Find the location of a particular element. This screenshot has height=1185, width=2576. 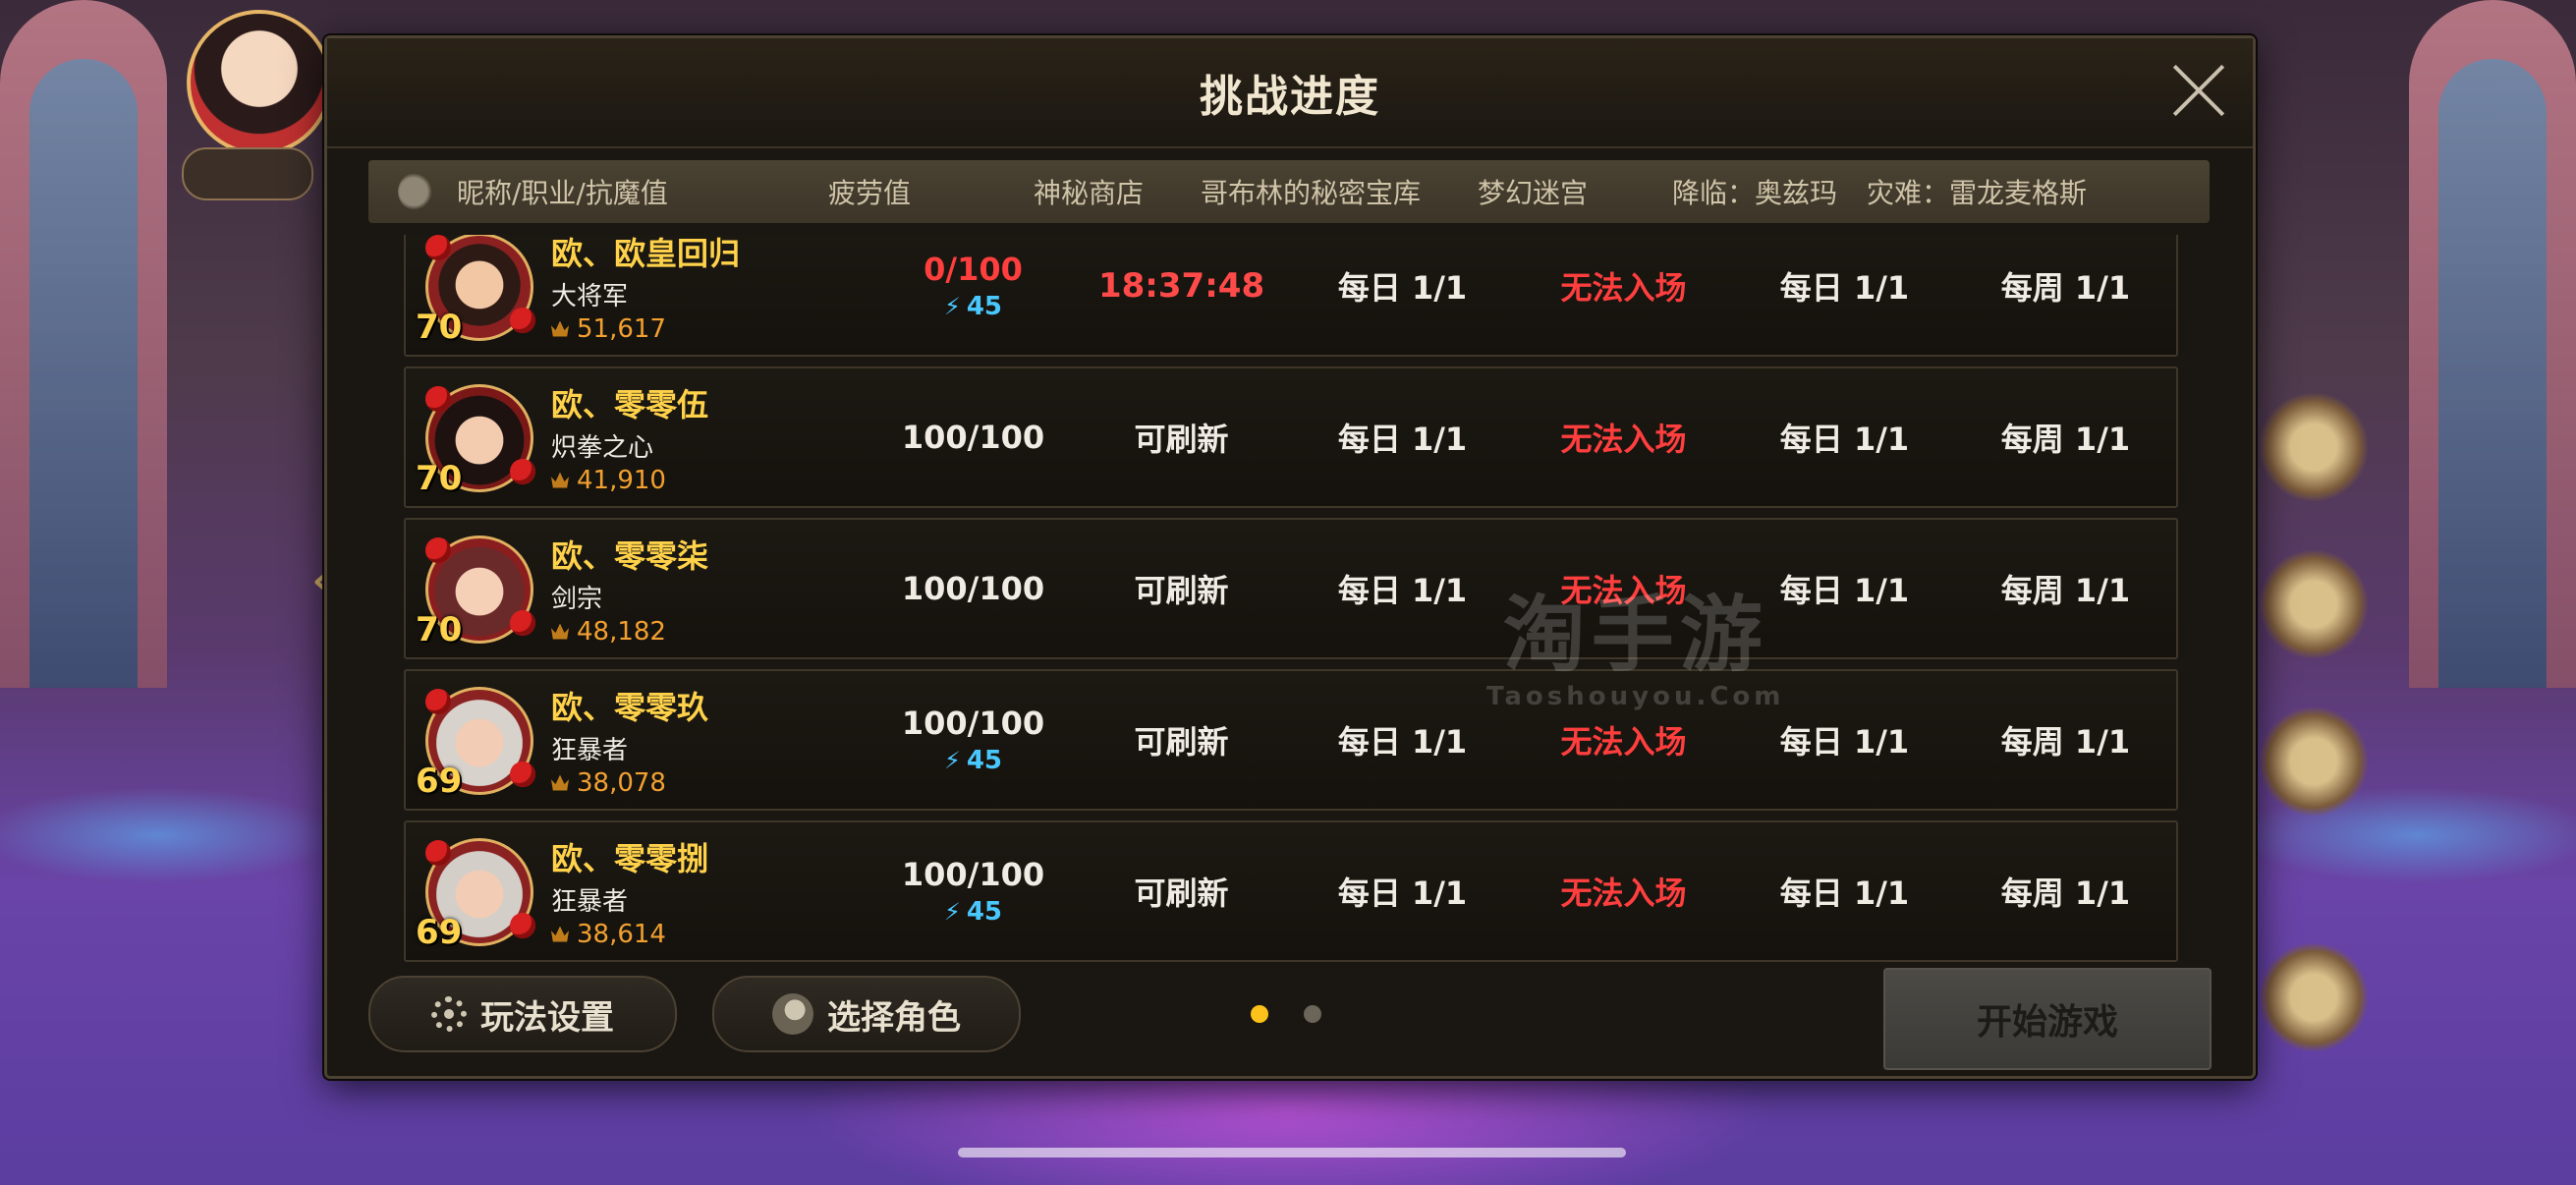

character-name: 欧、零零柒 is located at coordinates (630, 556).